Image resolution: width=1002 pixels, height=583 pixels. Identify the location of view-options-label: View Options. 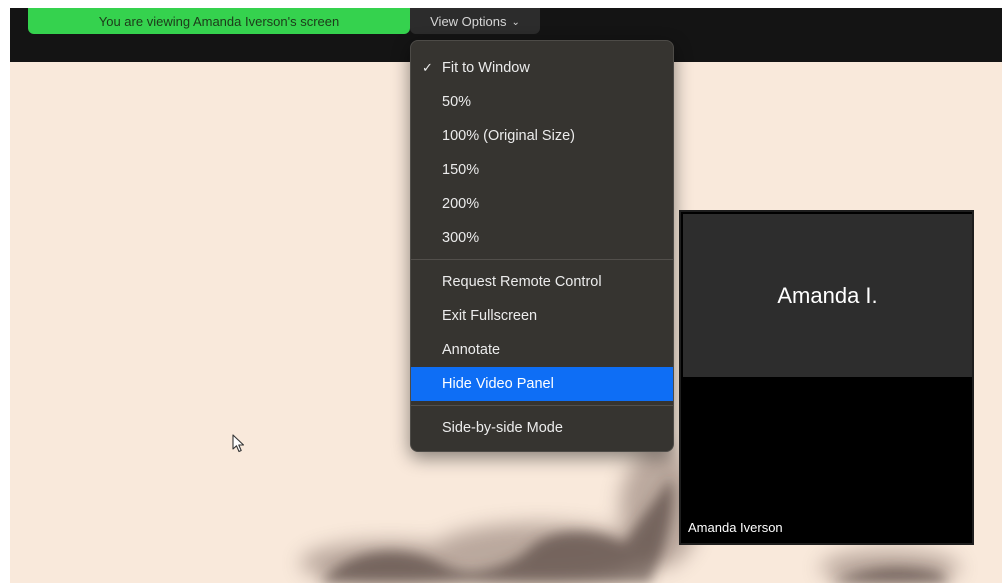
(468, 21).